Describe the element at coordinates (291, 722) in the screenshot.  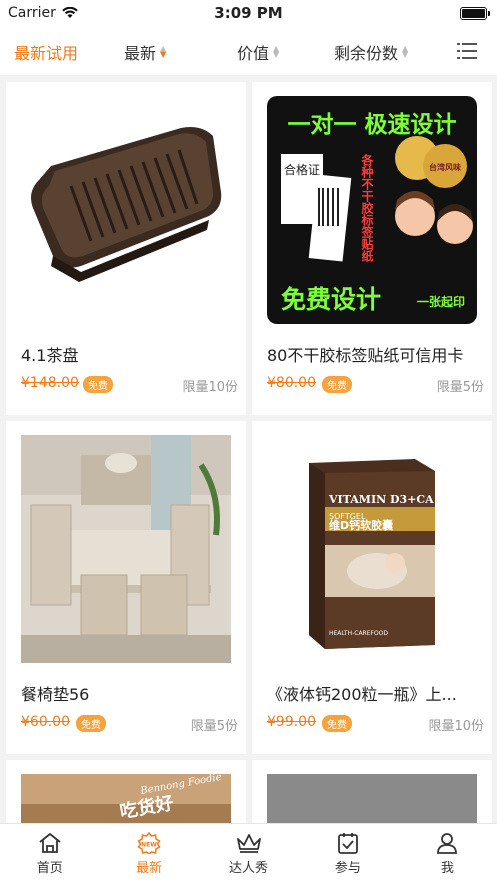
I see `product-price: ¥99.00` at that location.